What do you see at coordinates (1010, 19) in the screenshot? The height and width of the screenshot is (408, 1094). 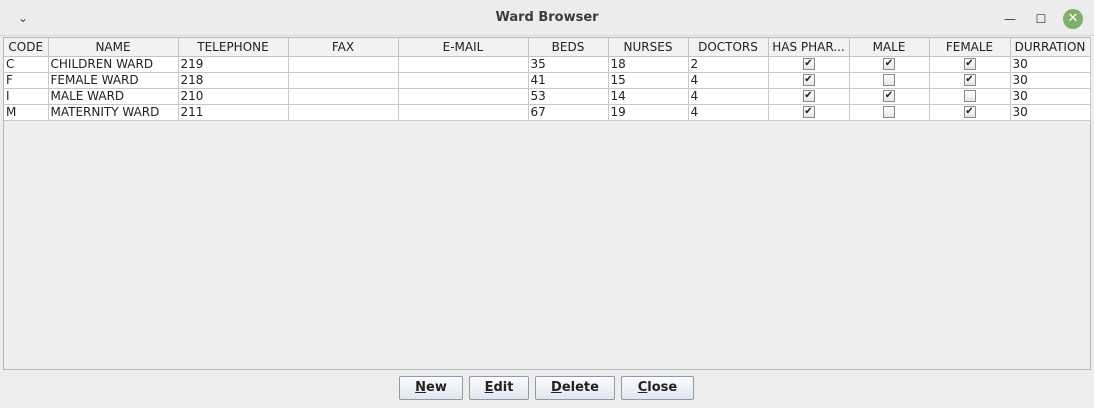 I see `minimize-icon: —` at bounding box center [1010, 19].